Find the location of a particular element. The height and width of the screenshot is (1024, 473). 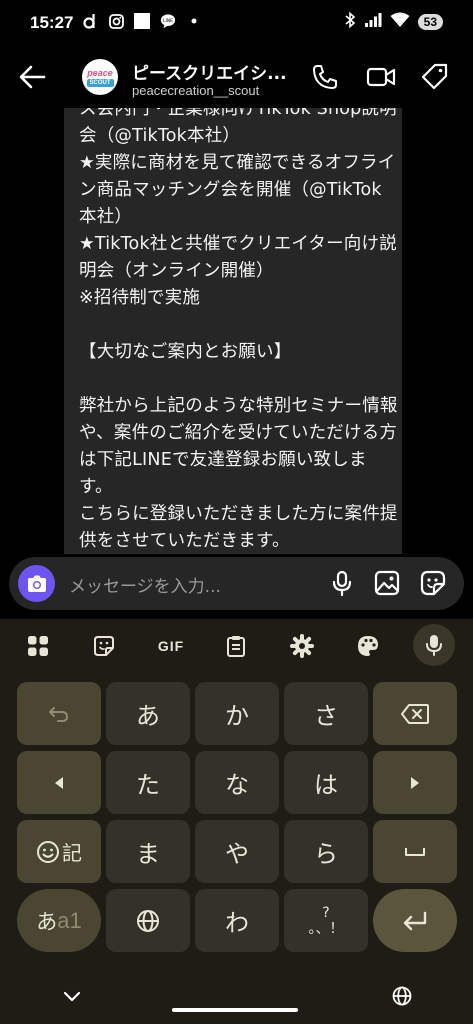

clipboard-button is located at coordinates (236, 646).